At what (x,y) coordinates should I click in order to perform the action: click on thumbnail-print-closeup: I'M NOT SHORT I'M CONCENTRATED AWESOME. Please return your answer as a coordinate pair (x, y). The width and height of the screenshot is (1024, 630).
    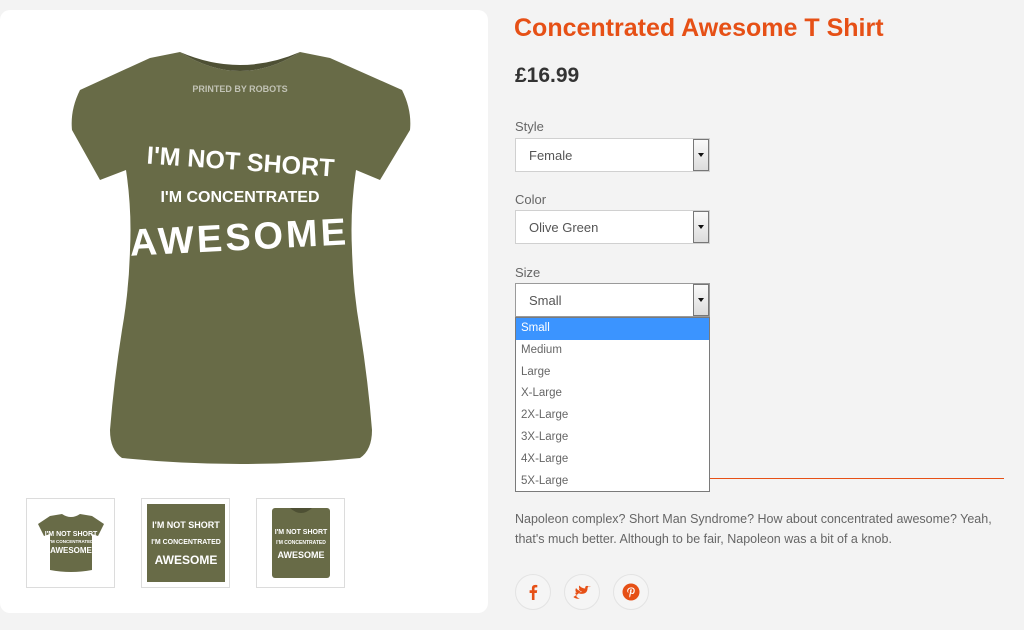
    Looking at the image, I should click on (185, 543).